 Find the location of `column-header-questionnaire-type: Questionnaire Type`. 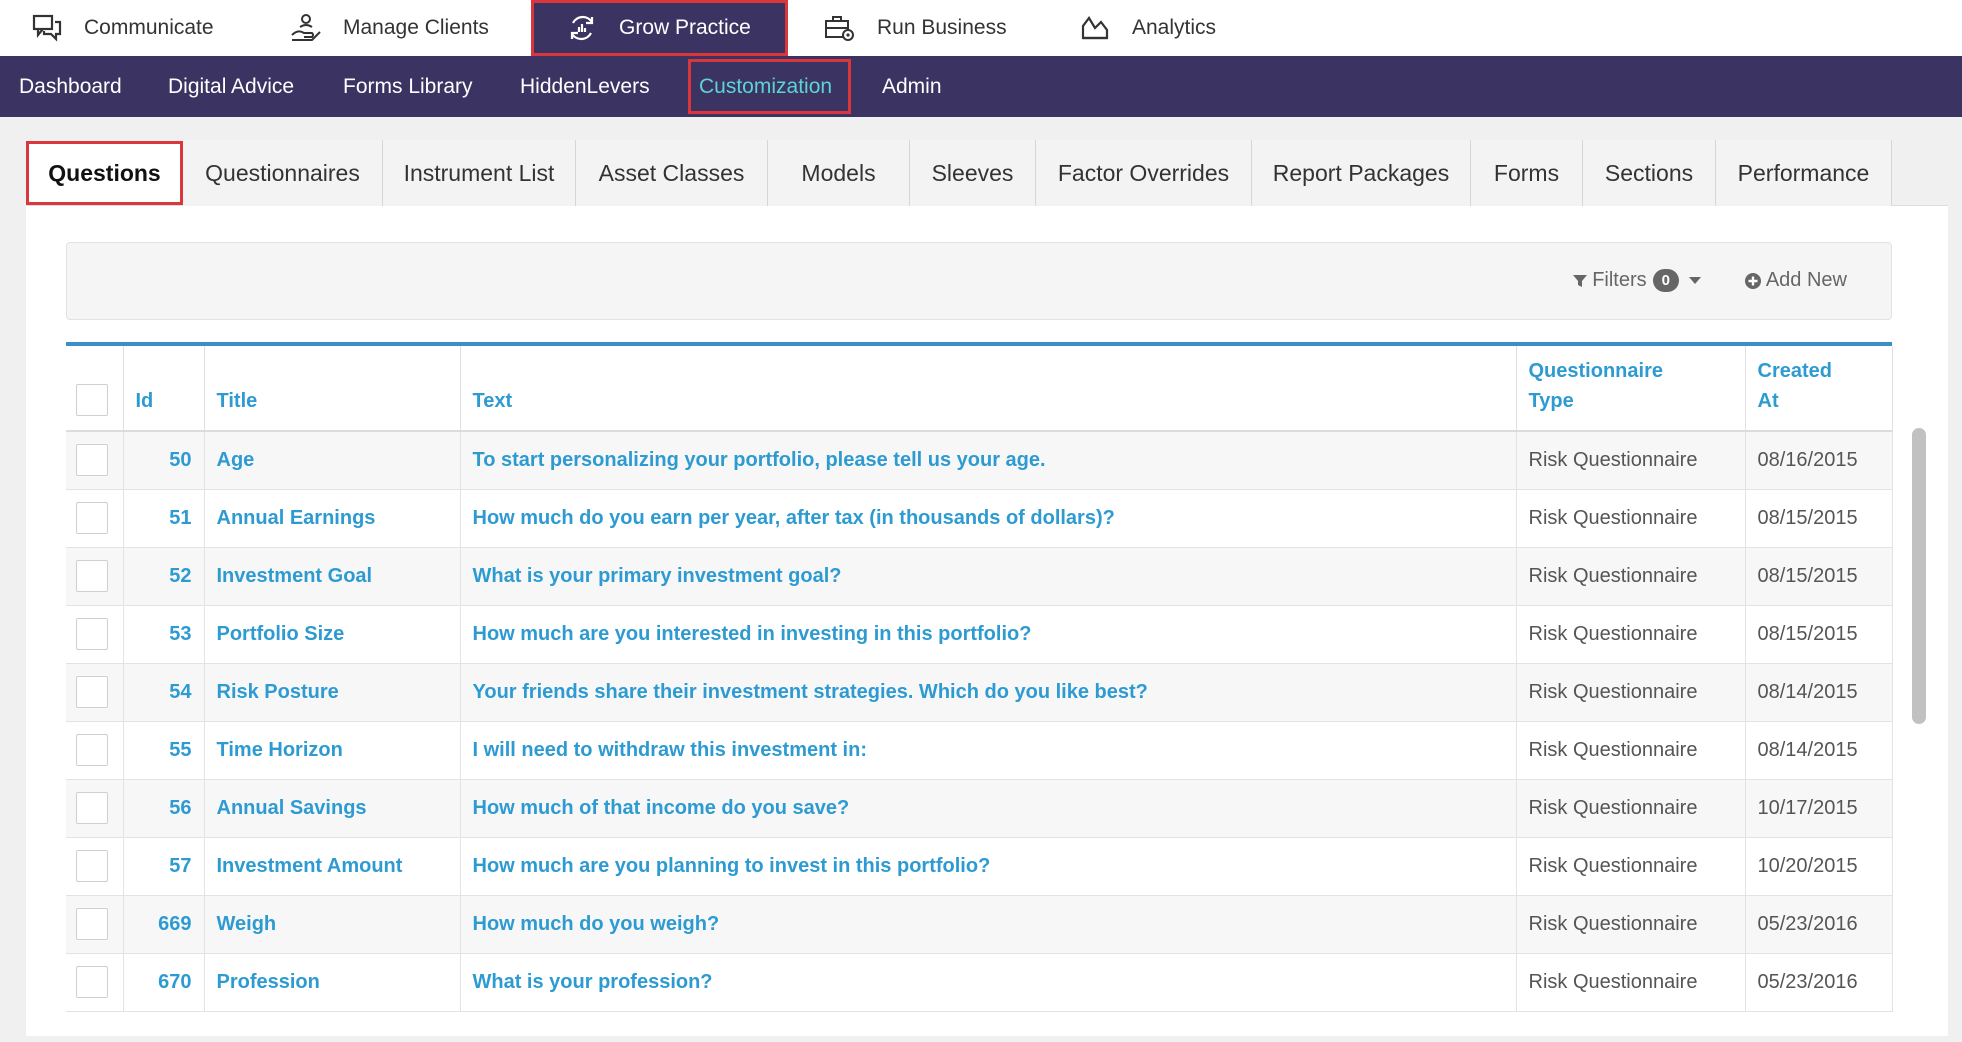

column-header-questionnaire-type: Questionnaire Type is located at coordinates (1631, 389).